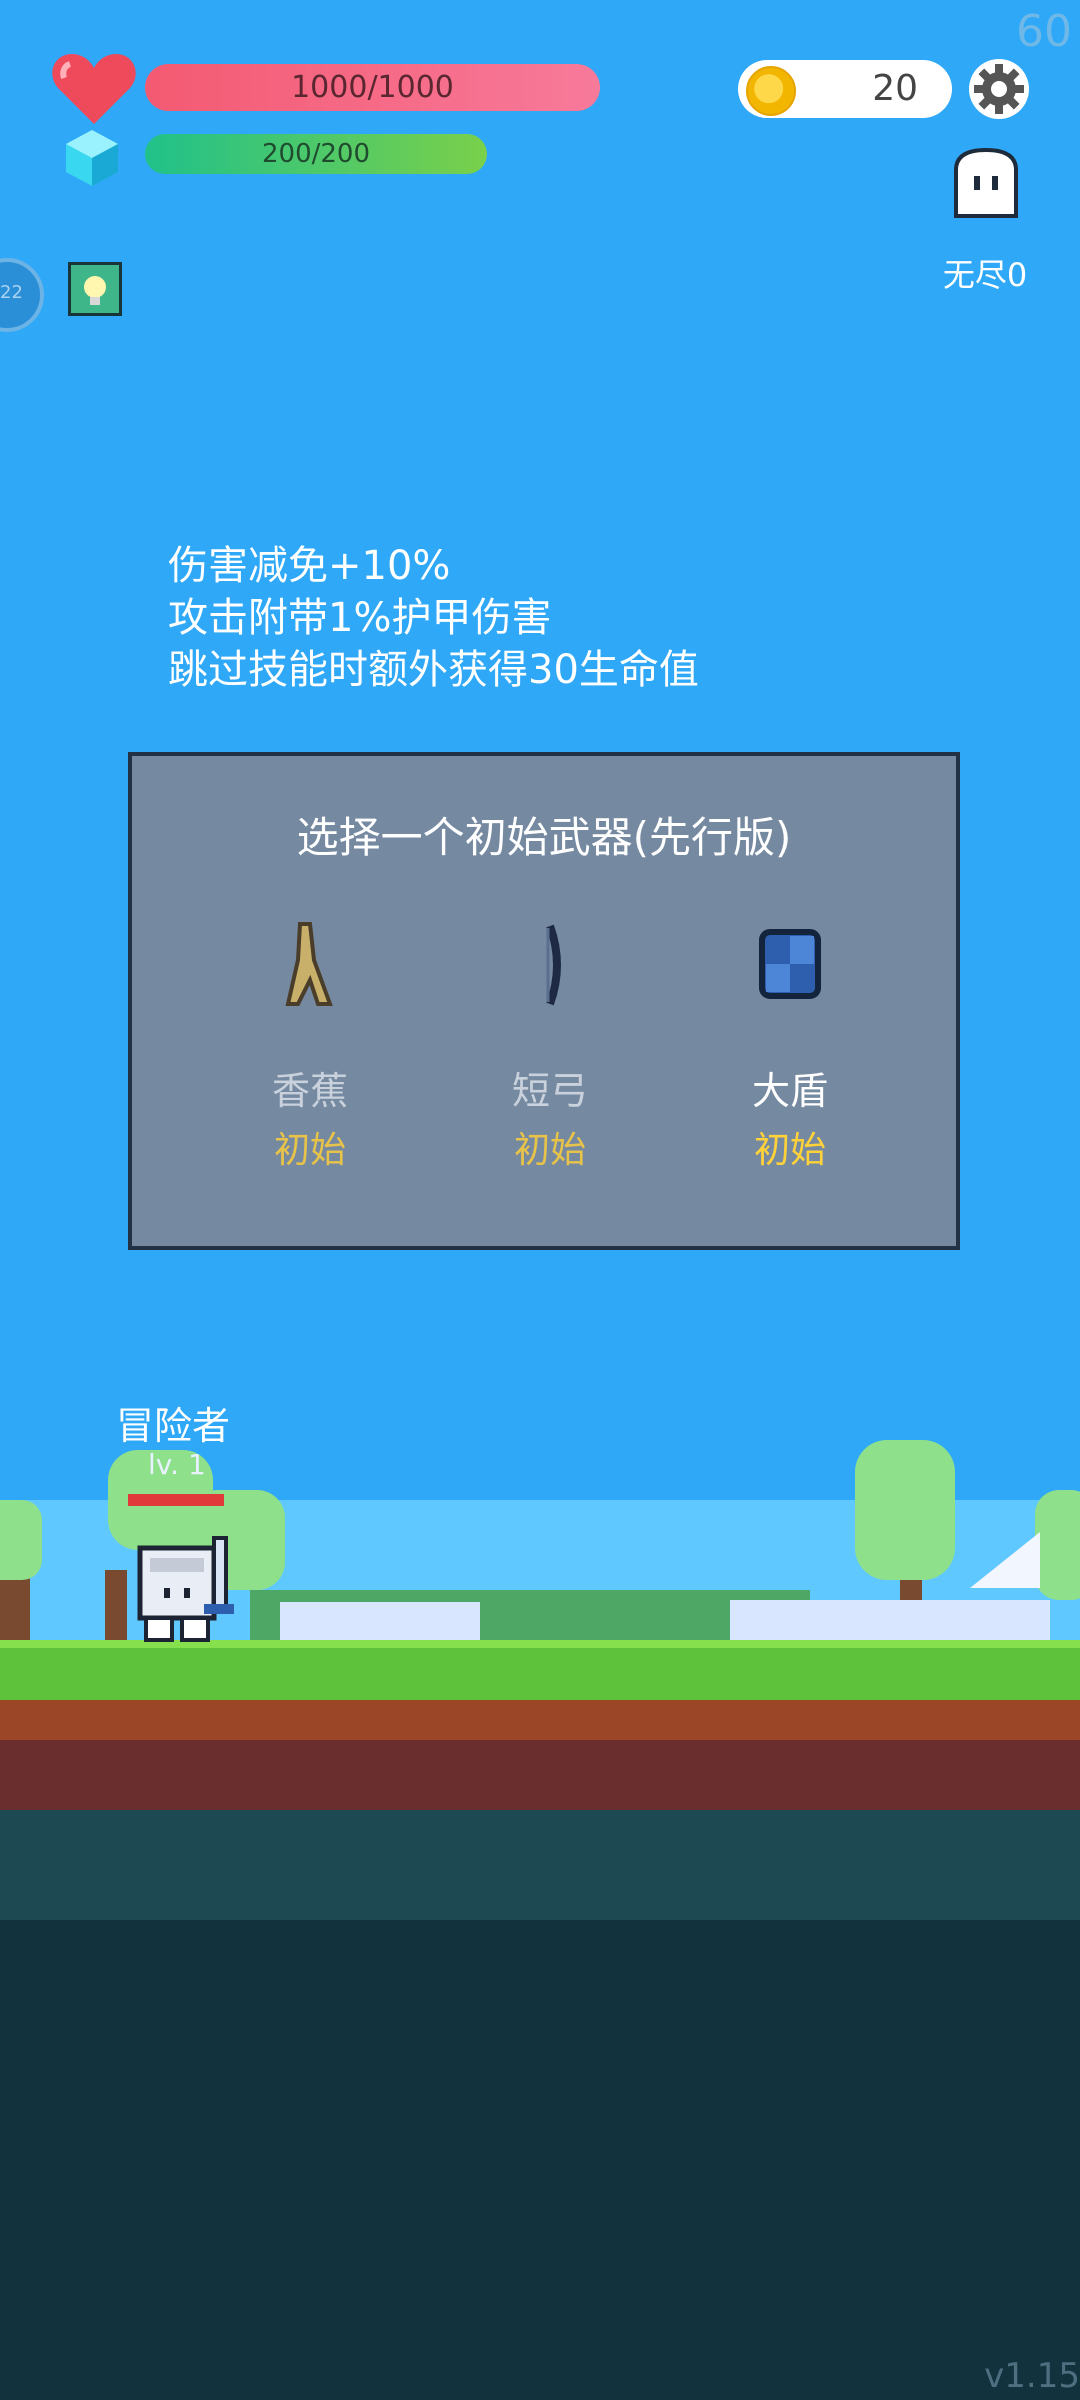 The image size is (1080, 2400). Describe the element at coordinates (999, 89) in the screenshot. I see `gear-icon` at that location.